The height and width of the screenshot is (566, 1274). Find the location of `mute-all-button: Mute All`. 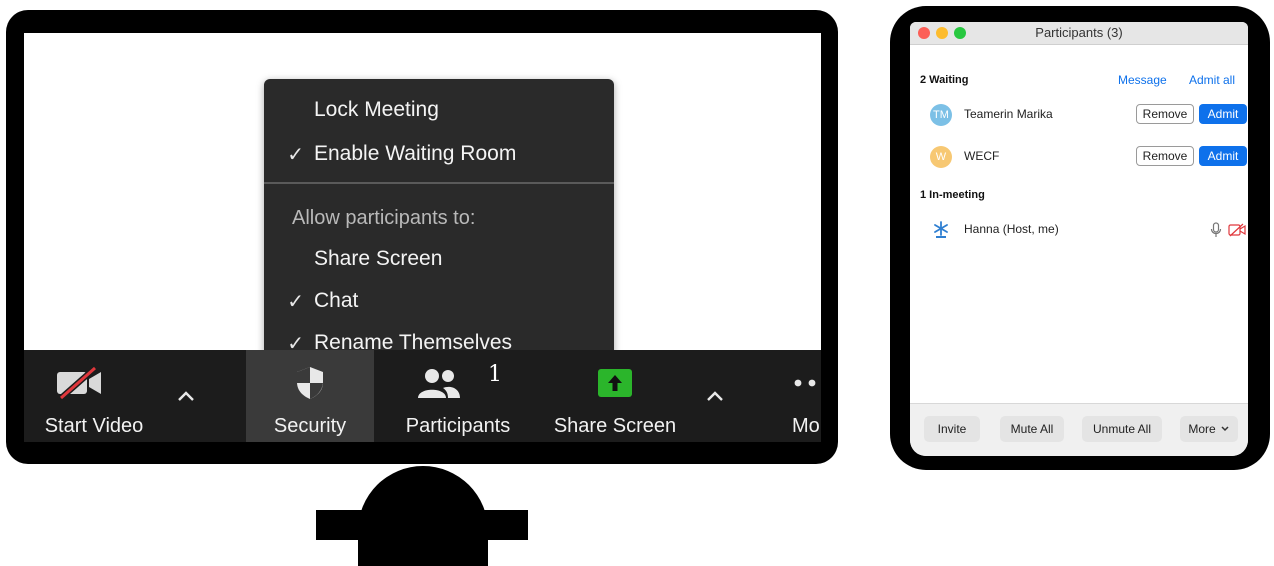

mute-all-button: Mute All is located at coordinates (1032, 429).